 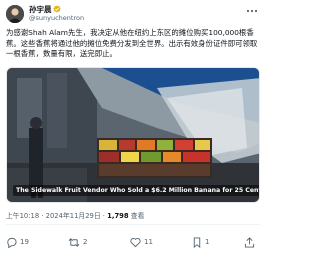 What do you see at coordinates (133, 14) in the screenshot?
I see `post-header: 孙宇晨 @sunyuchentron` at bounding box center [133, 14].